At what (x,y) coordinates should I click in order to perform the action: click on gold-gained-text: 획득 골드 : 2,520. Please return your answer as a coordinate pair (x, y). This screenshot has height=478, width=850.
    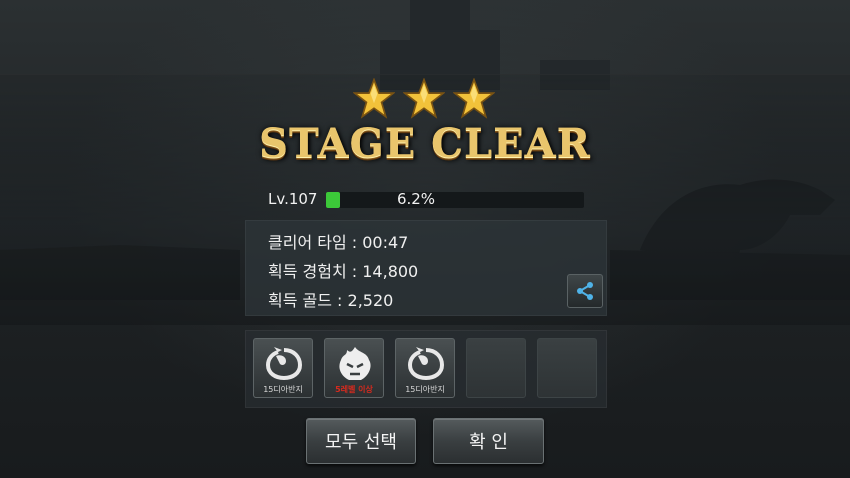
    Looking at the image, I should click on (331, 300).